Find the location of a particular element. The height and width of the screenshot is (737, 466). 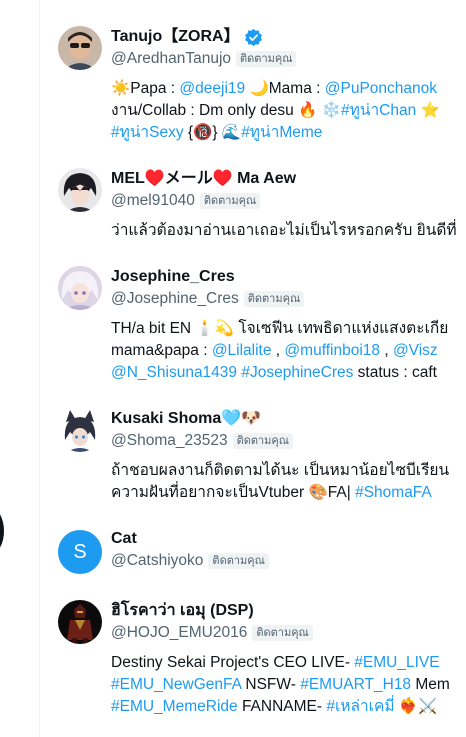

user-name: MEL♥️メール♥️ Ma Aew is located at coordinates (203, 179).